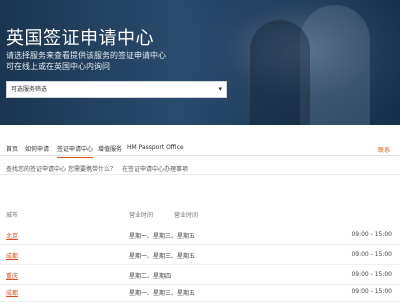 Image resolution: width=400 pixels, height=302 pixels. I want to click on subnav-item-centre-matters: 在签证申请中心办理事项, so click(155, 168).